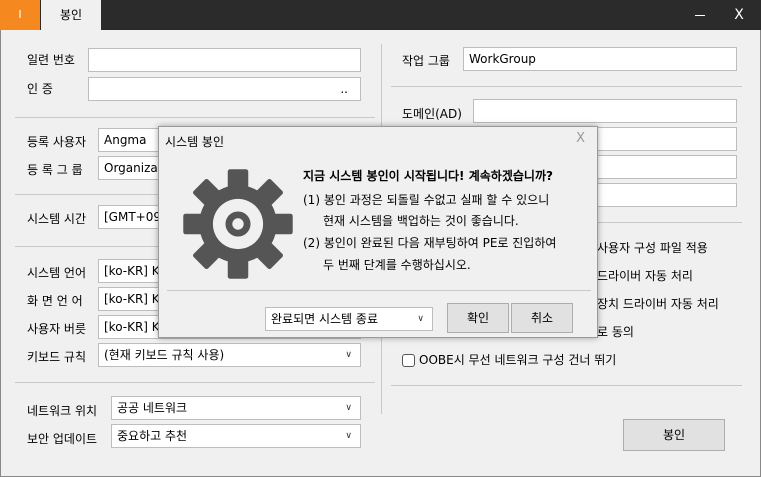  I want to click on after-action-select: 완료되면 시스템 종료 ∨, so click(349, 319).